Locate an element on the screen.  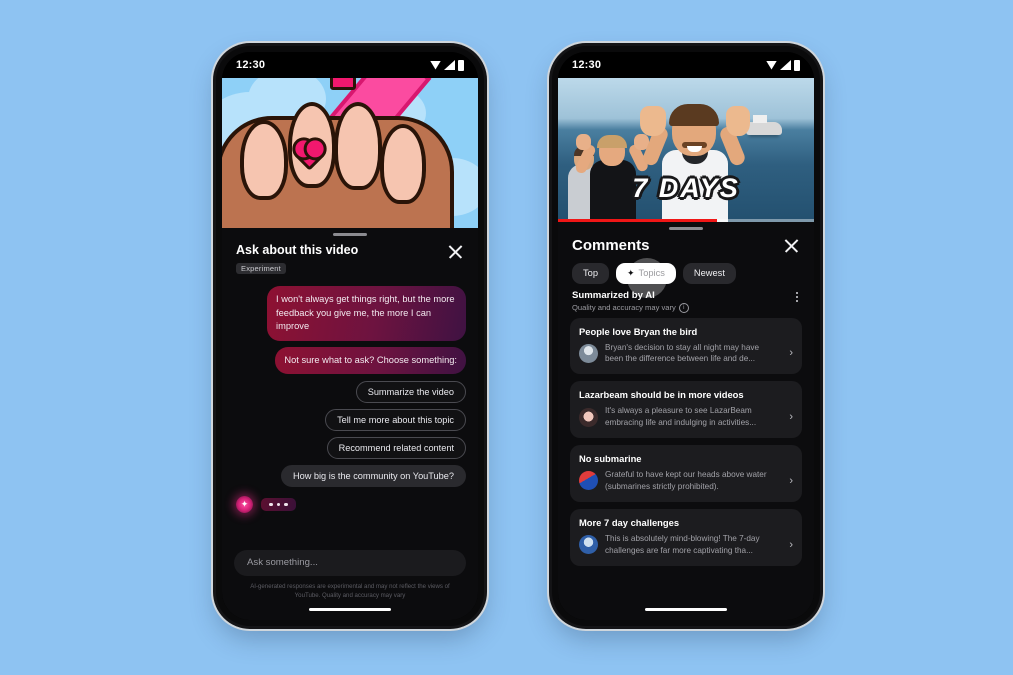
page-title: Ask about this video is located at coordinates (297, 250).